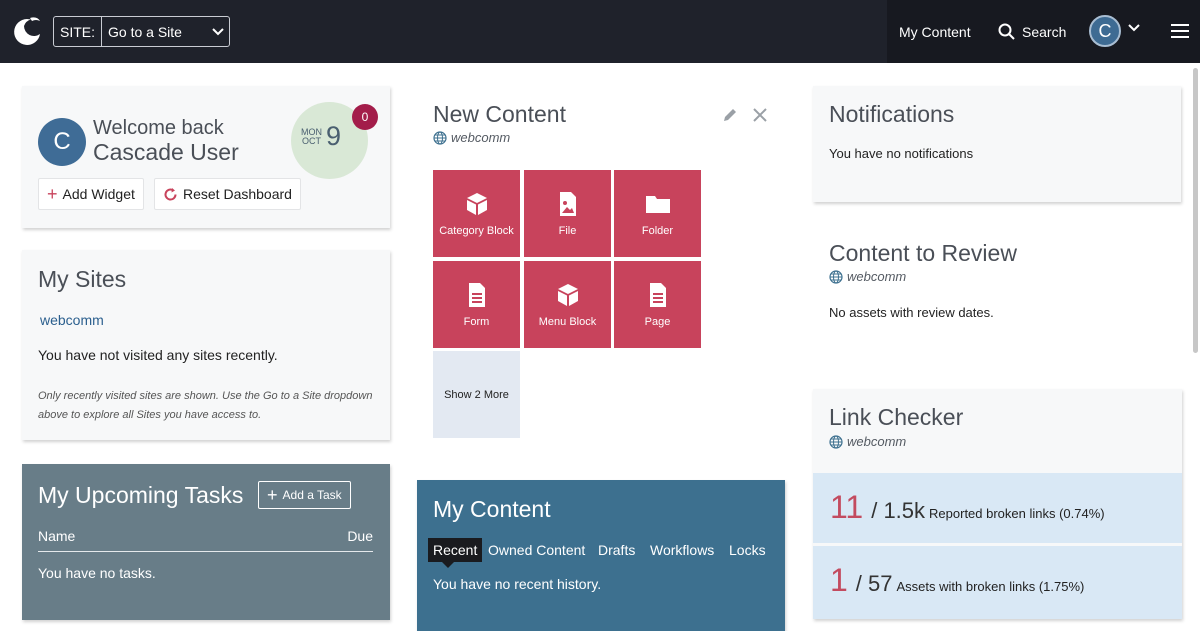 This screenshot has height=631, width=1200. Describe the element at coordinates (923, 253) in the screenshot. I see `review-title: Content to Review` at that location.